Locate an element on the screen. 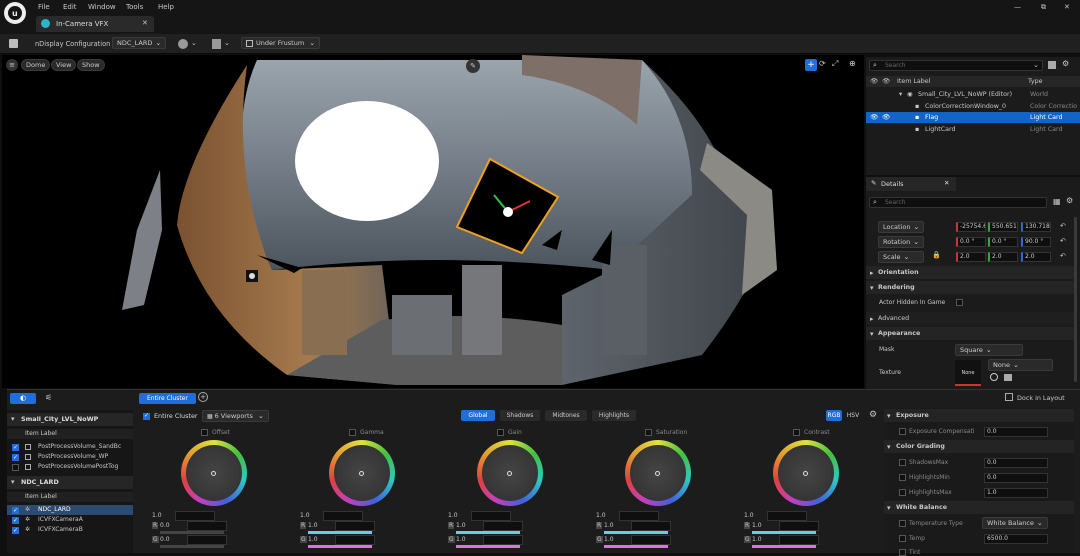  tab-midtones: Midtones is located at coordinates (566, 415).